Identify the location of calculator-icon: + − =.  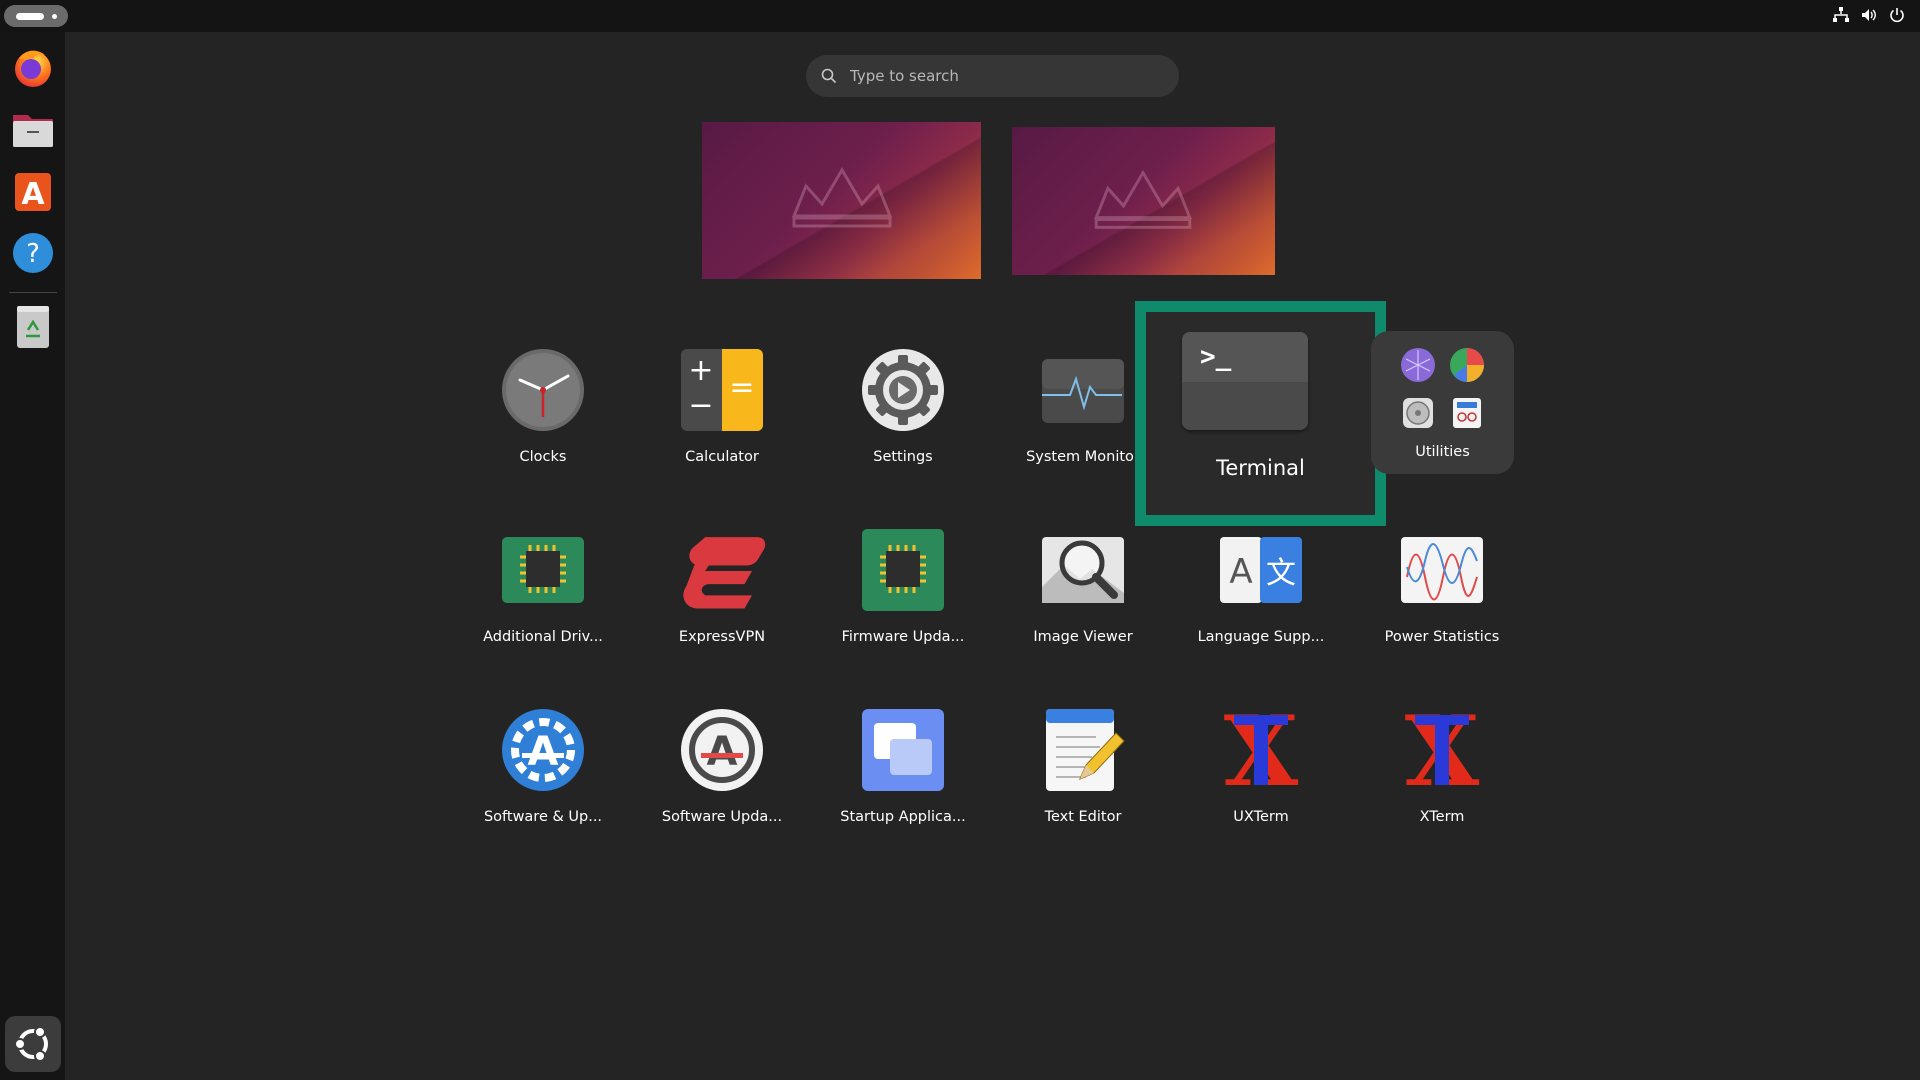
(722, 390).